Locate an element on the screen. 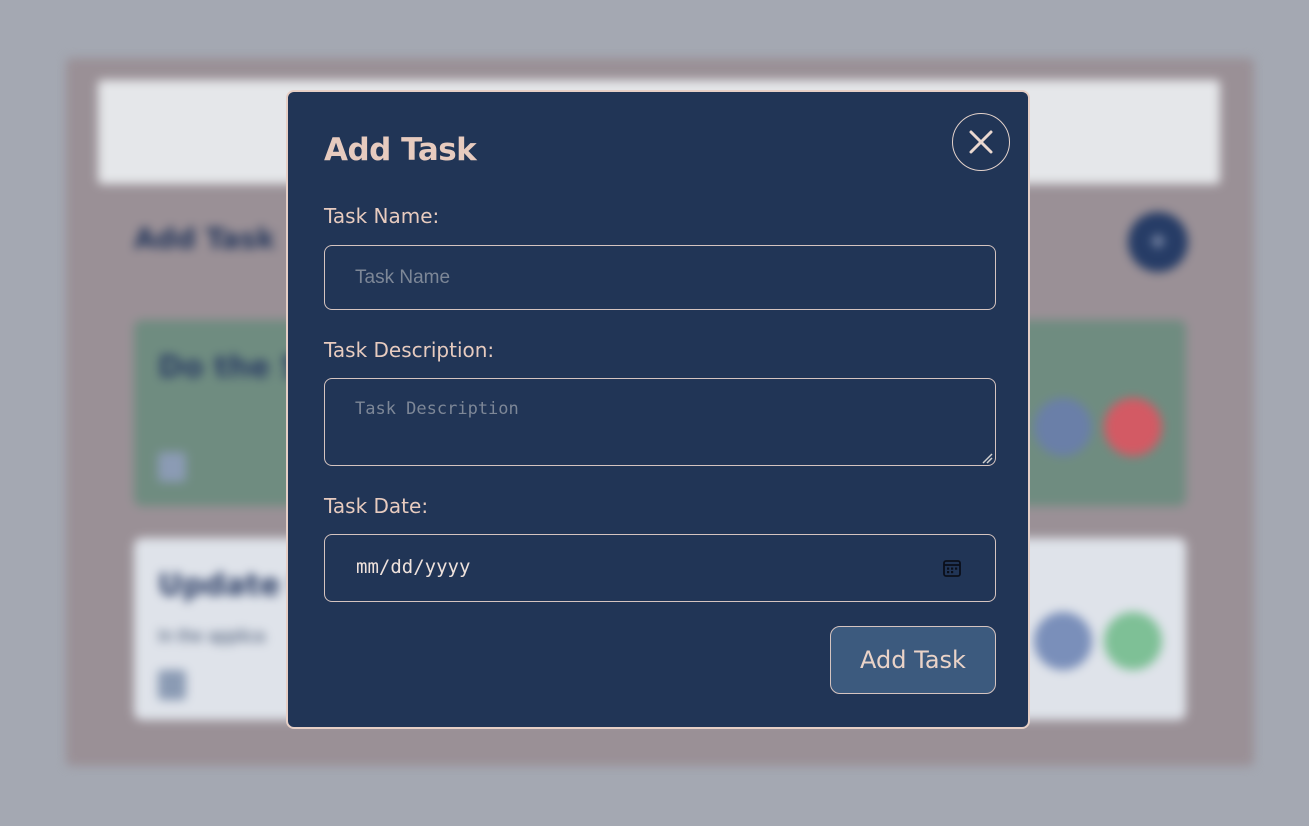 The width and height of the screenshot is (1309, 826). close-icon is located at coordinates (981, 142).